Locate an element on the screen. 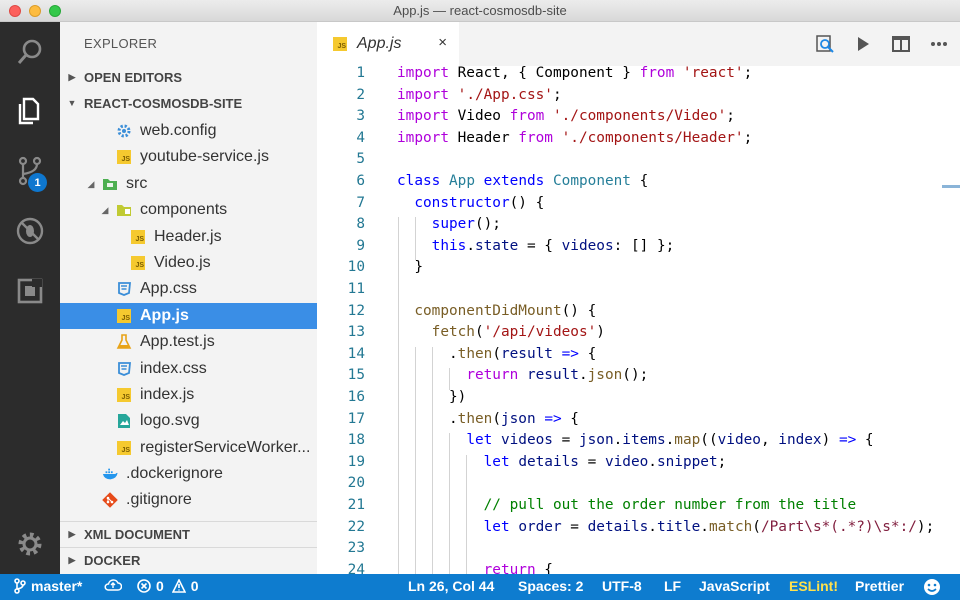 The image size is (960, 600). cursor-position: Ln 26, Col 44 is located at coordinates (451, 586).